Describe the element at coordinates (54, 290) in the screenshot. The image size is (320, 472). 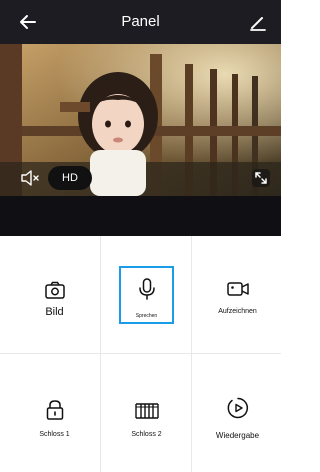
I see `camera-icon` at that location.